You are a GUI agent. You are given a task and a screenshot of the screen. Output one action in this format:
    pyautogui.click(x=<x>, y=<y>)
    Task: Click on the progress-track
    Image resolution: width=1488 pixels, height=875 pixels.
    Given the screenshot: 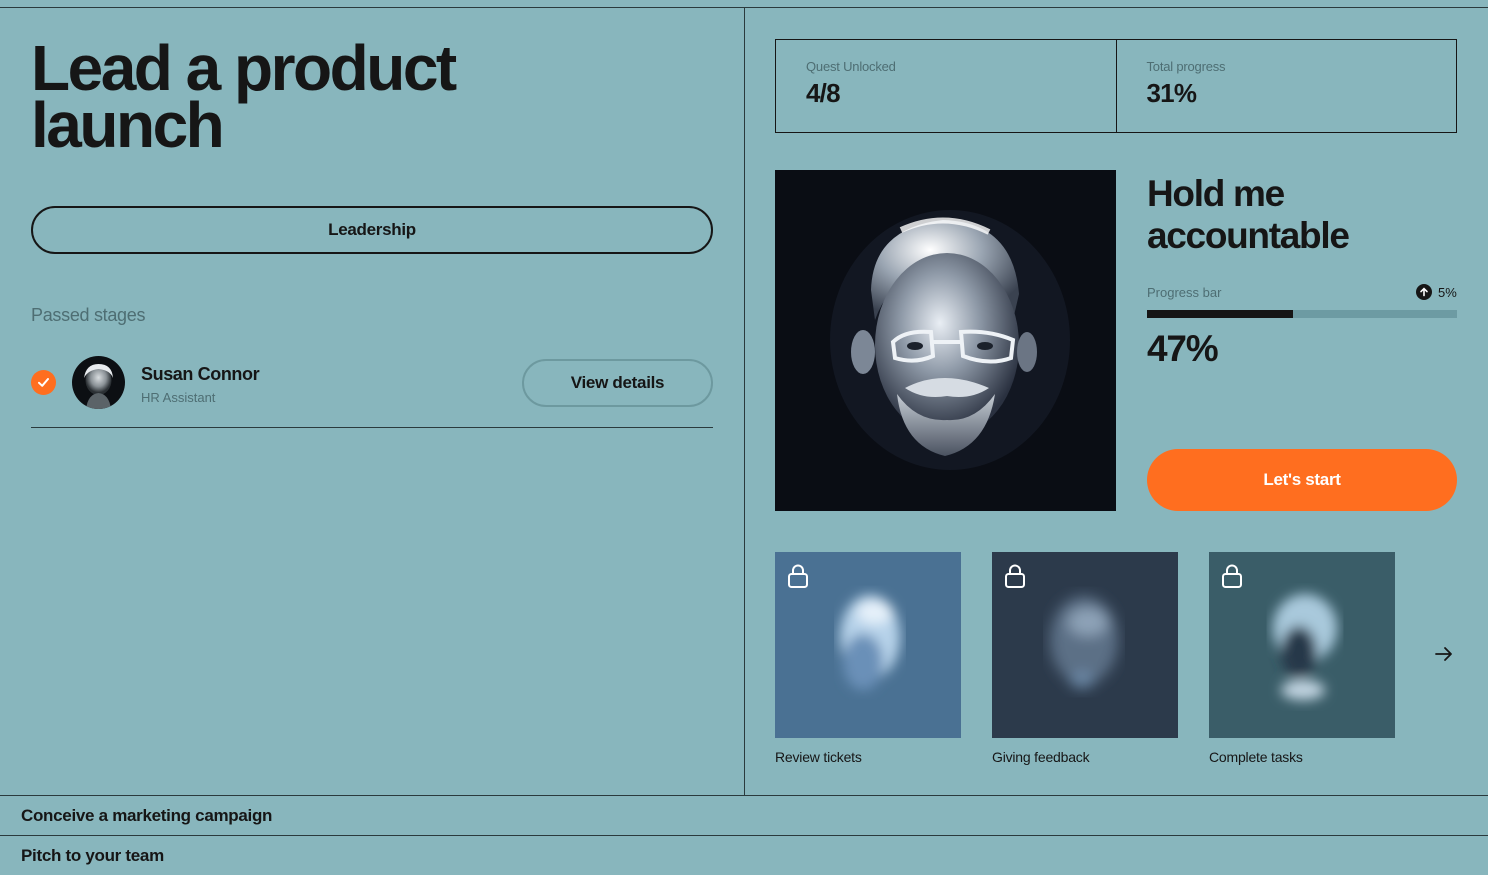 What is the action you would take?
    pyautogui.click(x=1302, y=314)
    